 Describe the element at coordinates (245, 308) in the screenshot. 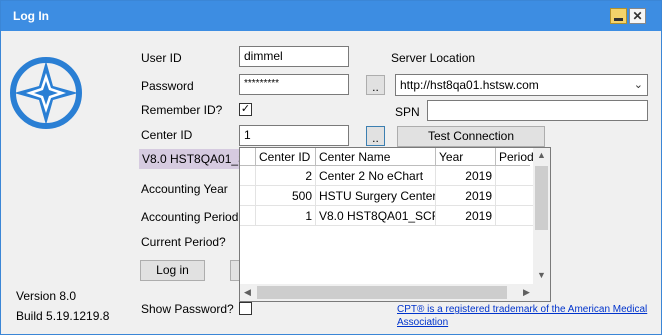

I see `show-password-checkbox` at that location.